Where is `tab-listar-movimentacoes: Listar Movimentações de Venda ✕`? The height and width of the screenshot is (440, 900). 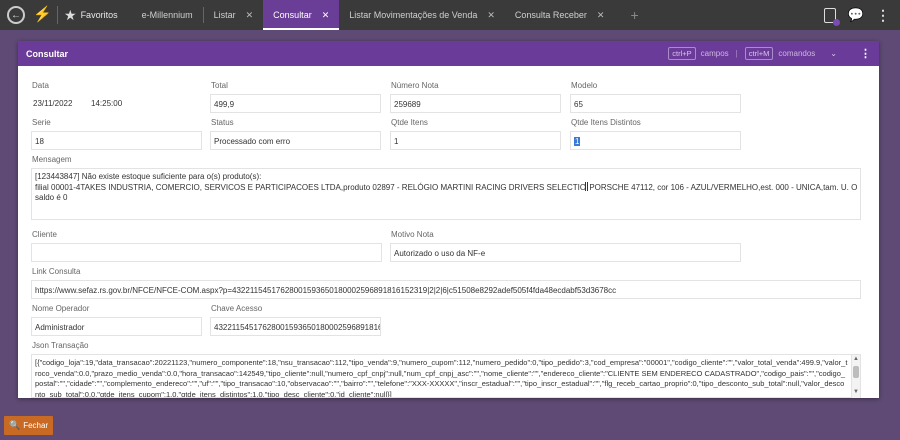 tab-listar-movimentacoes: Listar Movimentações de Venda ✕ is located at coordinates (422, 15).